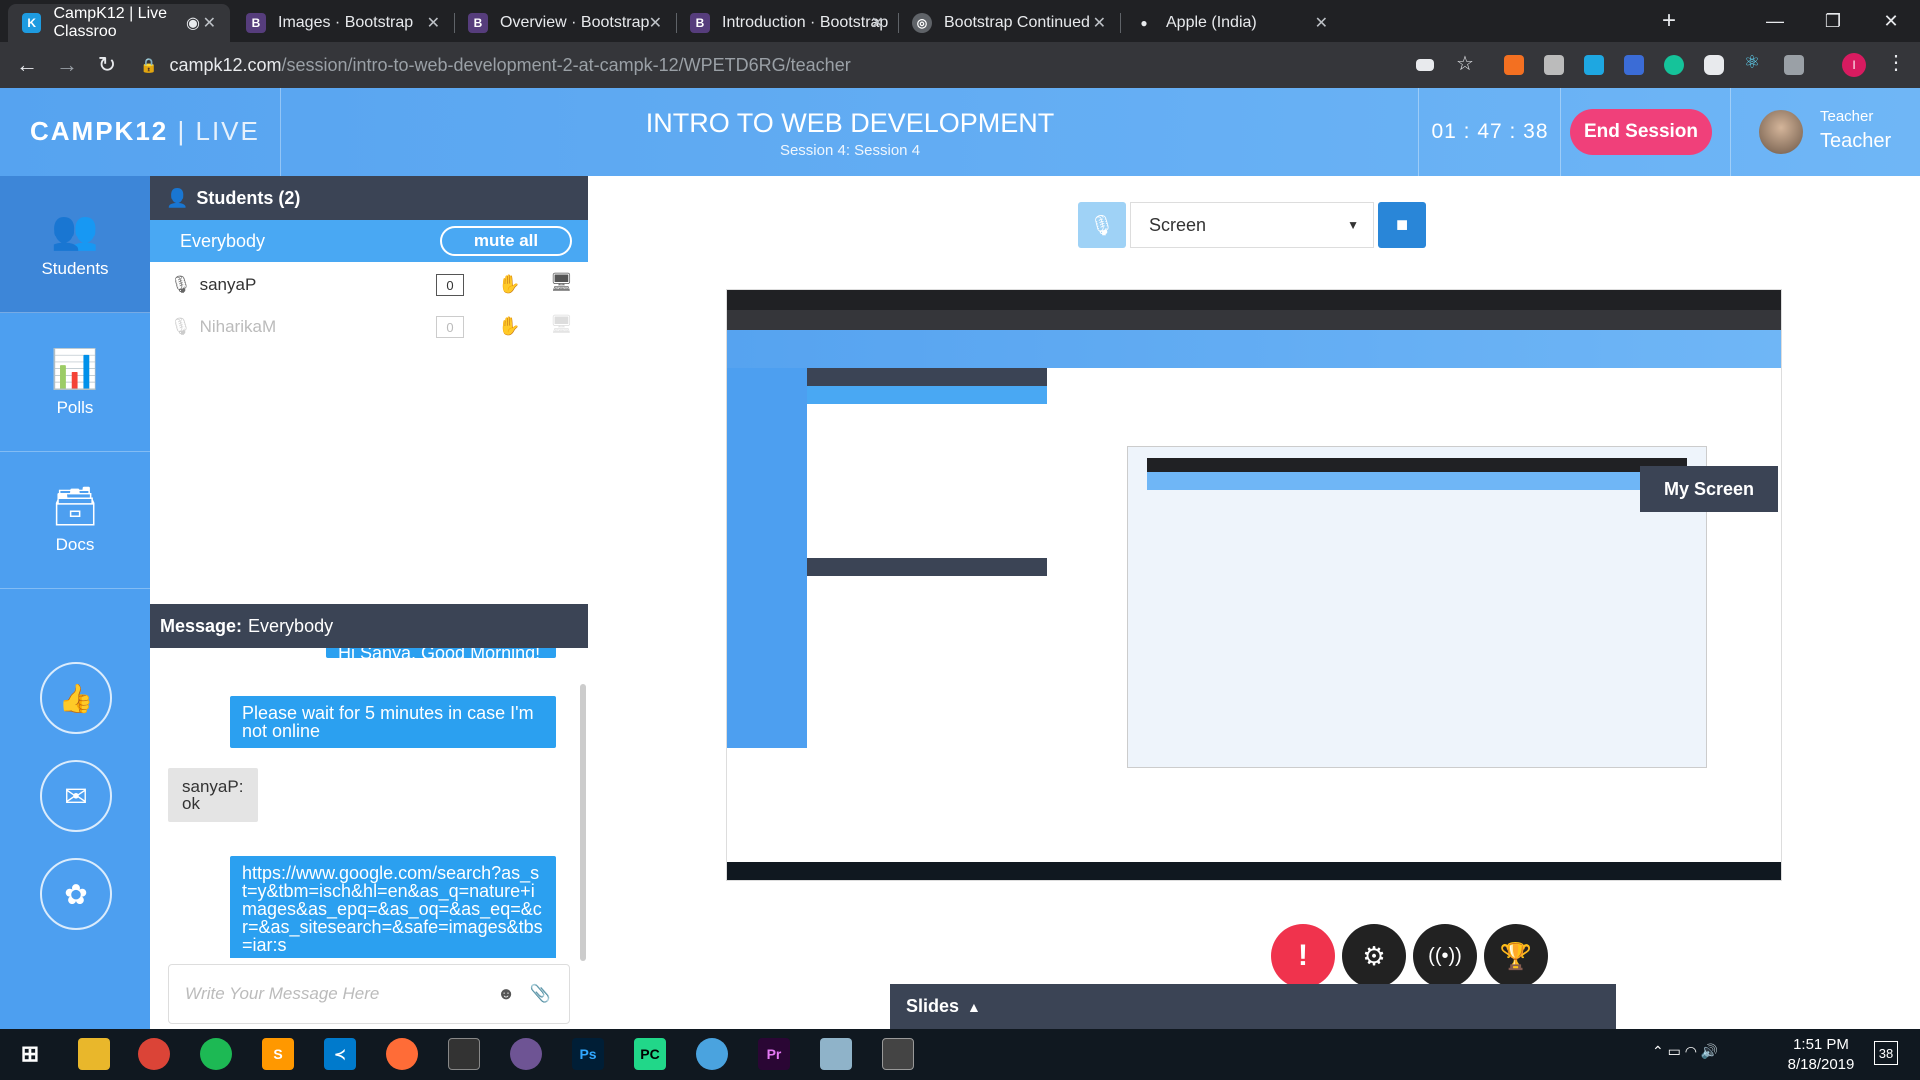 The width and height of the screenshot is (1920, 1080). I want to click on reload-icon: ↻, so click(107, 65).